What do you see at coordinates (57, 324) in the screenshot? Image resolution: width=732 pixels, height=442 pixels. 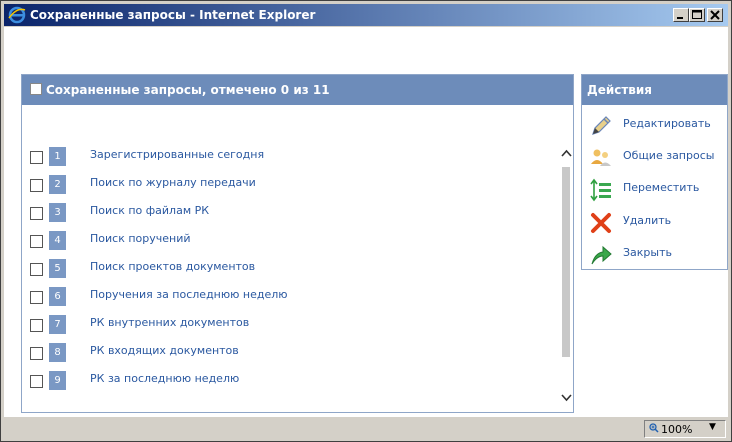 I see `item-number: 7` at bounding box center [57, 324].